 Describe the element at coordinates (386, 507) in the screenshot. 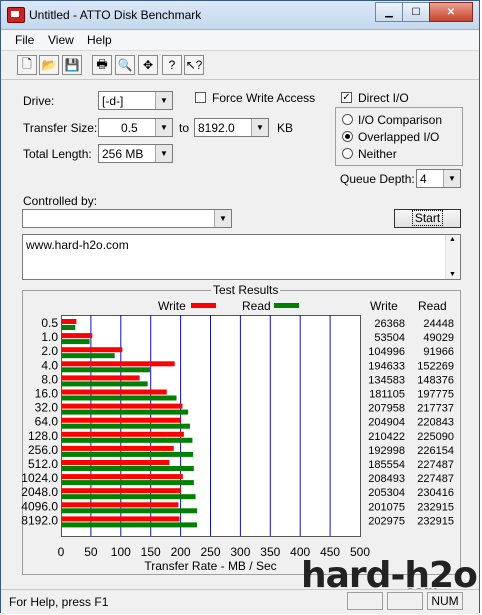

I see `write-value: 201075` at that location.